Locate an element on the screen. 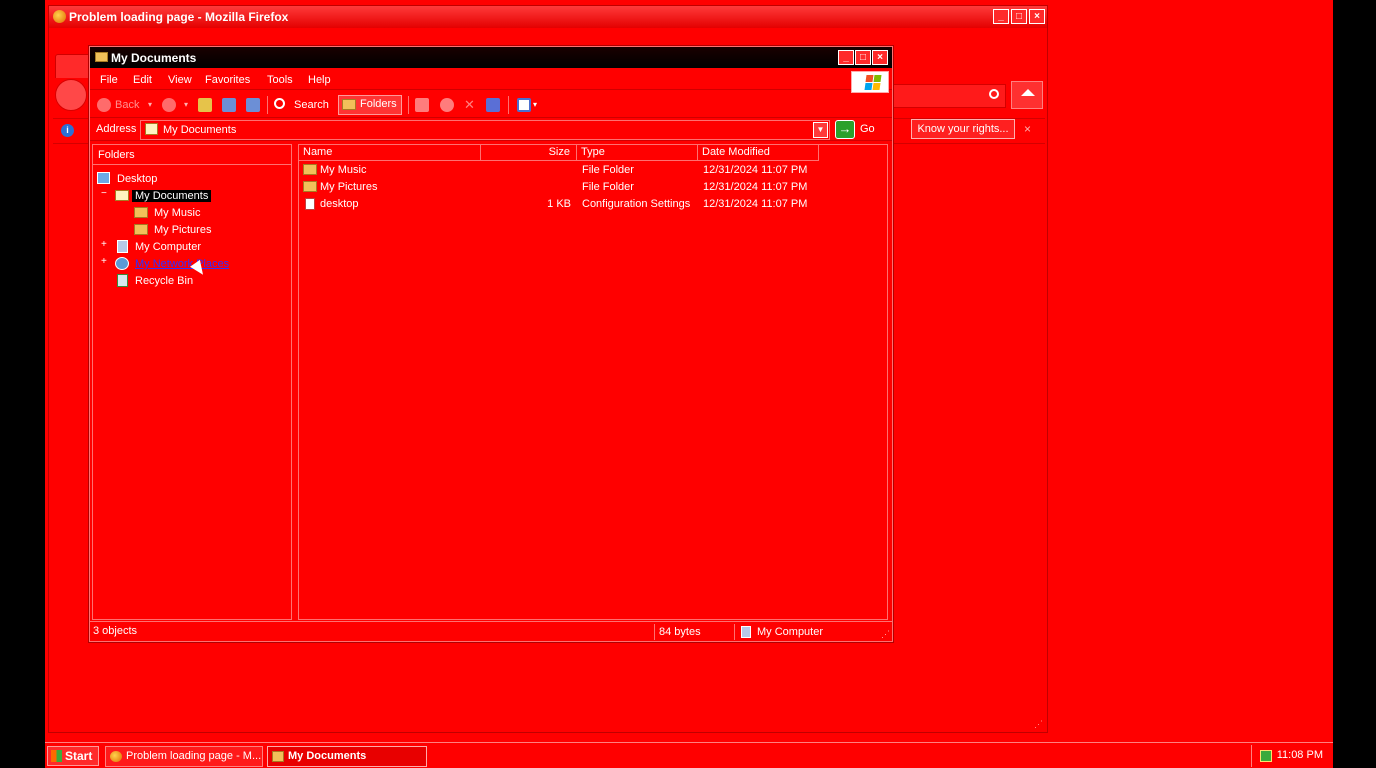 This screenshot has width=1376, height=768. file-name: desktop is located at coordinates (339, 204).